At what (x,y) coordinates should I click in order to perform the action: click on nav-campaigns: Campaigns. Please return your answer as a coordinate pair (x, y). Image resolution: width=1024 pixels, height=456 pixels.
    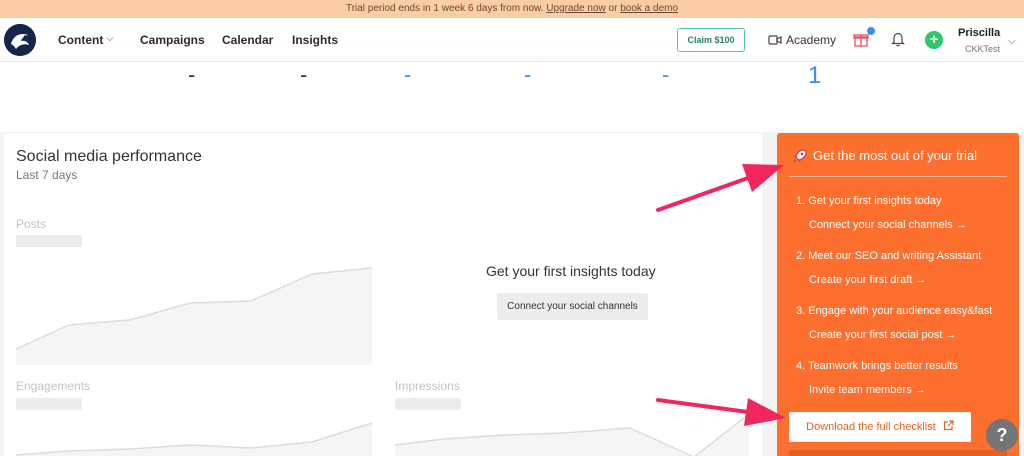
    Looking at the image, I should click on (172, 40).